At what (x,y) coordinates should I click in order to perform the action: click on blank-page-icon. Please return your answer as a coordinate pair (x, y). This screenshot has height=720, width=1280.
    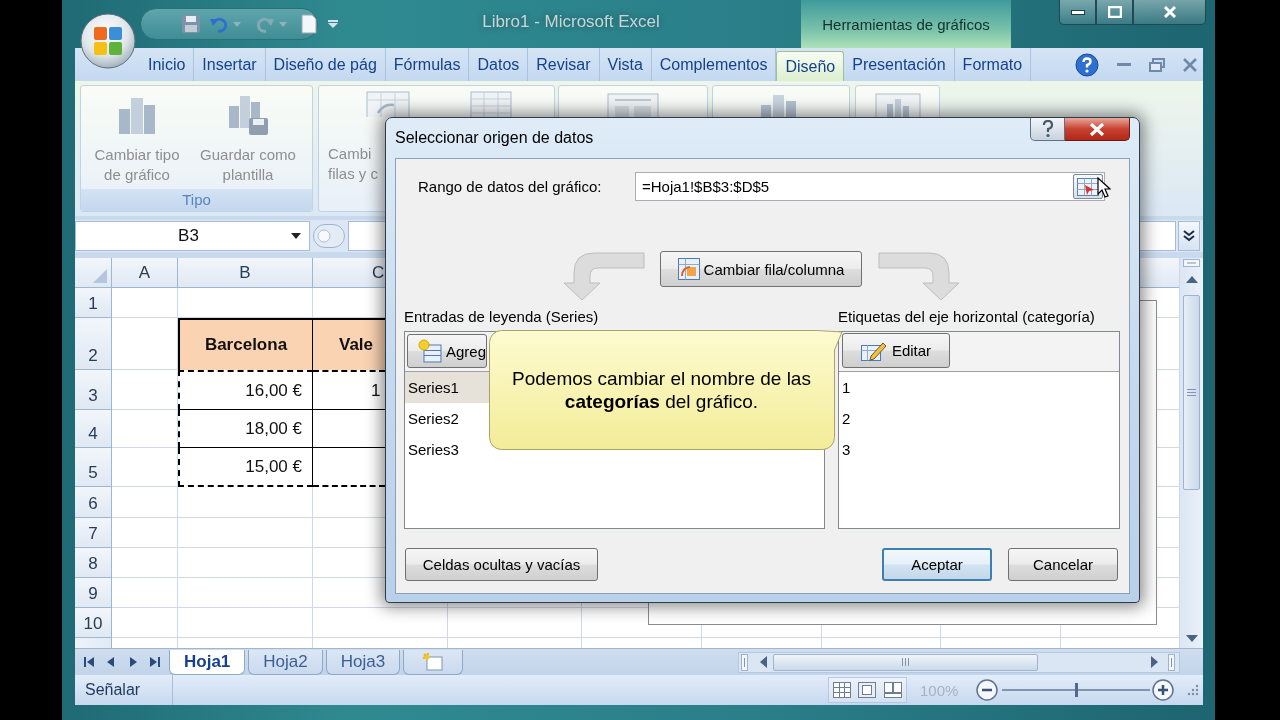
    Looking at the image, I should click on (309, 24).